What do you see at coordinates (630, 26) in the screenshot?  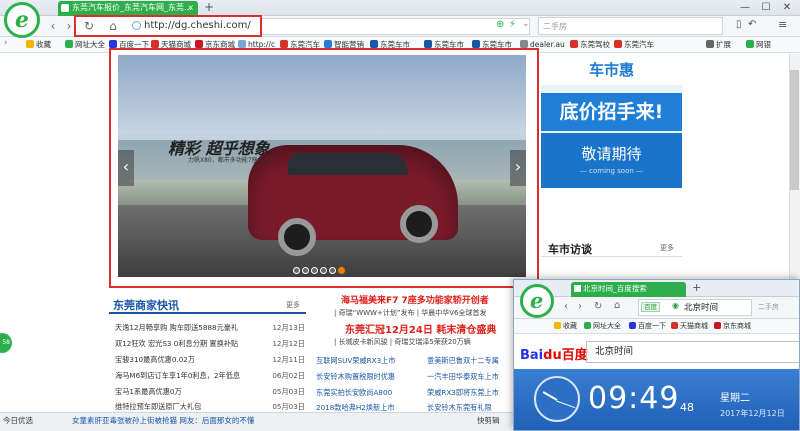 I see `search-input: 二手房` at bounding box center [630, 26].